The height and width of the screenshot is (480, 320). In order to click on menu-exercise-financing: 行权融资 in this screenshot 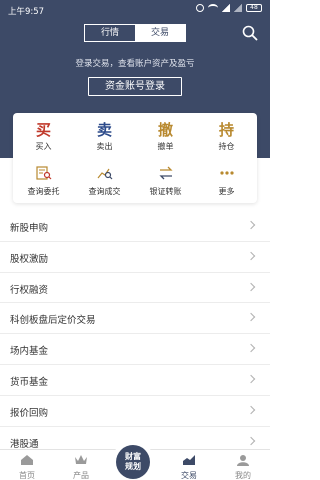, I will do `click(135, 288)`.